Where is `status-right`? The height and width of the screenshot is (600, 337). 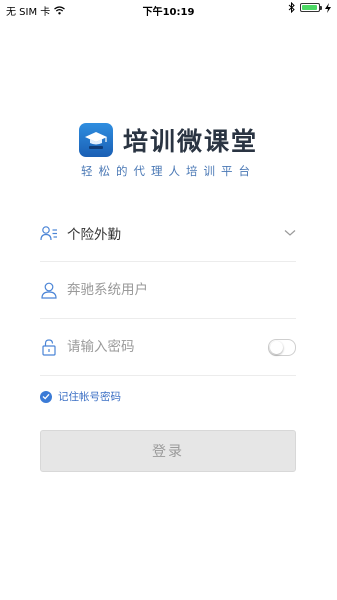 status-right is located at coordinates (309, 7).